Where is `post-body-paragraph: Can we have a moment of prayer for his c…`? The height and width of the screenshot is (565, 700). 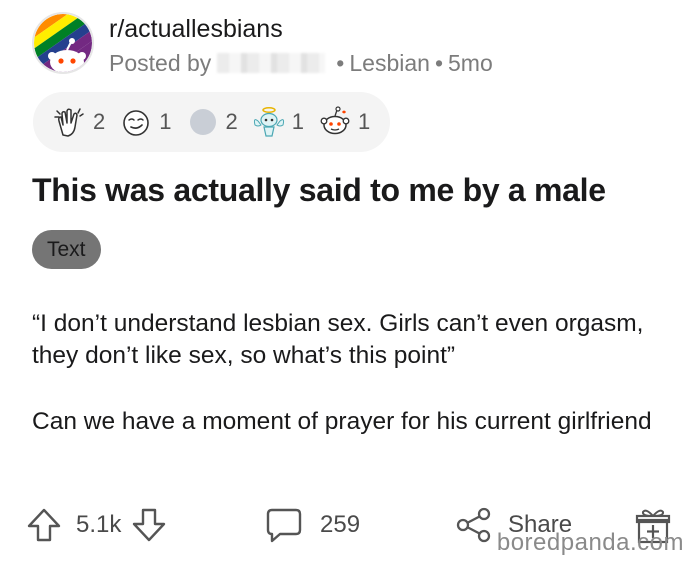 post-body-paragraph: Can we have a moment of prayer for his c… is located at coordinates (342, 421).